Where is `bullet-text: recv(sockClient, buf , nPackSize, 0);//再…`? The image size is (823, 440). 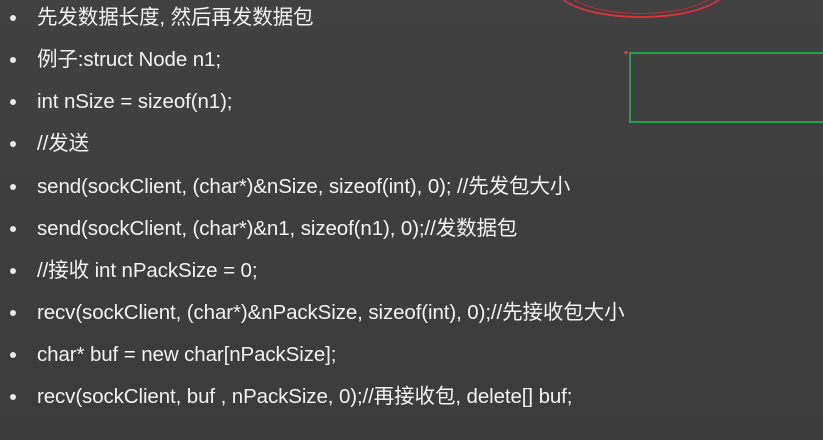 bullet-text: recv(sockClient, buf , nPackSize, 0);//再… is located at coordinates (305, 396).